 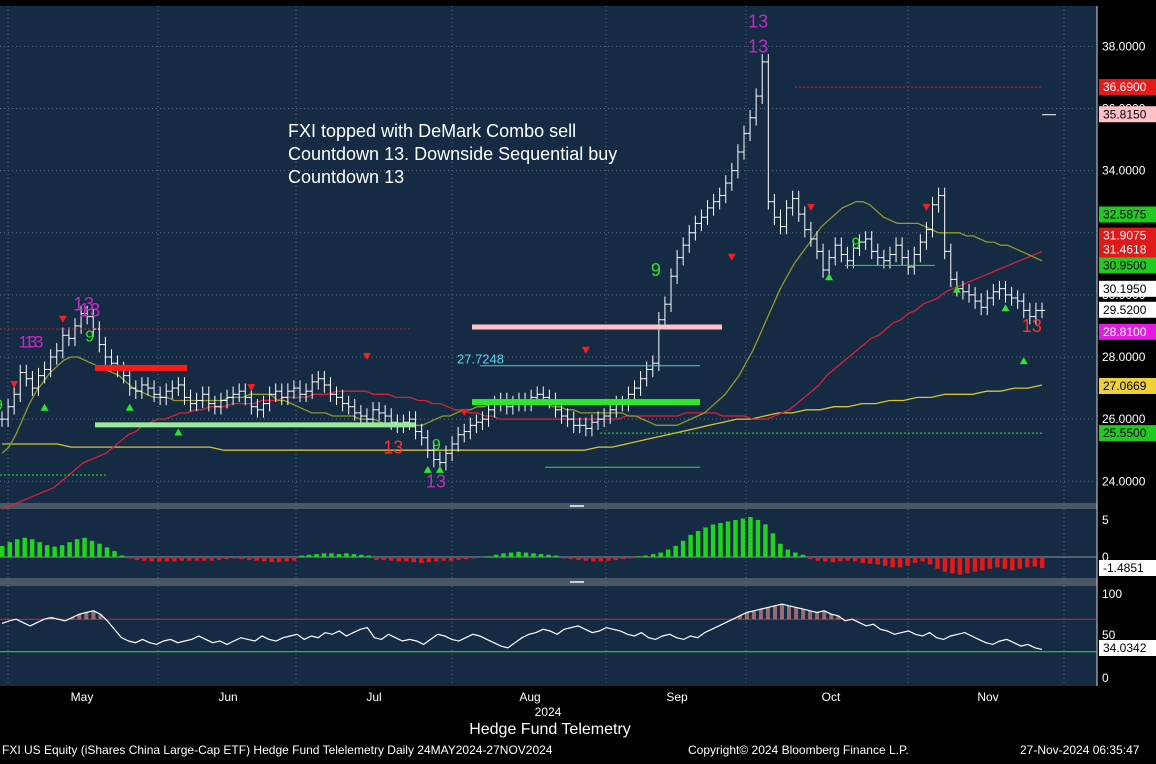 What do you see at coordinates (1125, 386) in the screenshot?
I see `price-tag-label: 27.0669` at bounding box center [1125, 386].